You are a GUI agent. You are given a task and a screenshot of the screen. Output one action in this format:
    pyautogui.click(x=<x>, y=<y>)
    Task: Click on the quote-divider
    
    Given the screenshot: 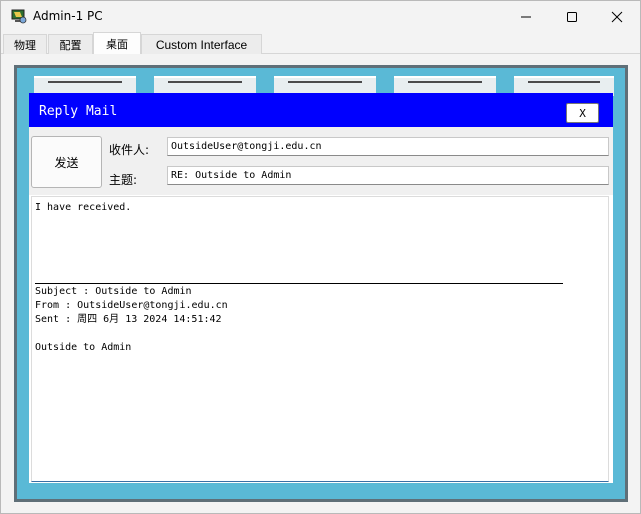 What is the action you would take?
    pyautogui.click(x=299, y=283)
    